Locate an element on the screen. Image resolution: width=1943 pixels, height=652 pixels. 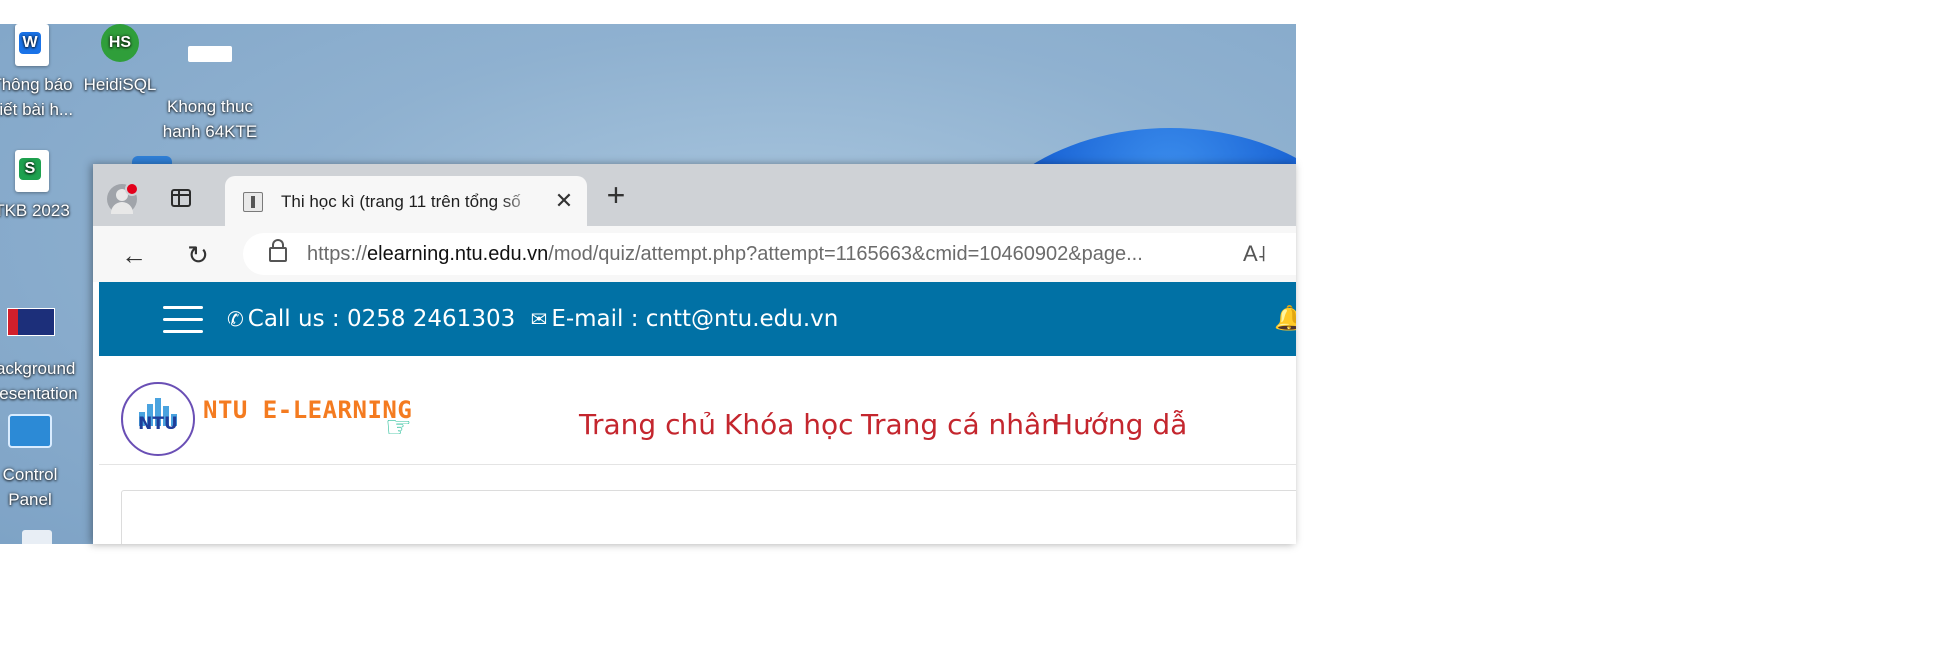
url-scheme: https:// is located at coordinates (337, 254).